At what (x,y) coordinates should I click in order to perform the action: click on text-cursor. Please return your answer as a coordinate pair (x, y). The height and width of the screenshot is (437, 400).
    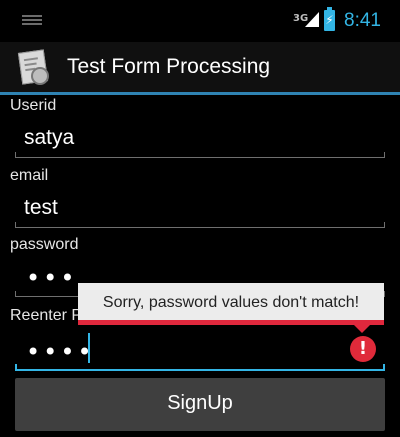
    Looking at the image, I should click on (89, 348).